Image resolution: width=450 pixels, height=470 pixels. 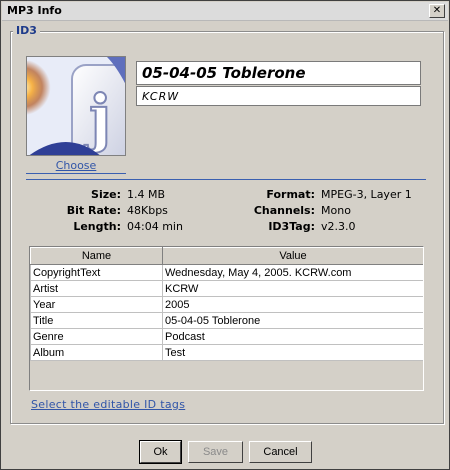 What do you see at coordinates (34, 10) in the screenshot?
I see `window-title: MP3 Info` at bounding box center [34, 10].